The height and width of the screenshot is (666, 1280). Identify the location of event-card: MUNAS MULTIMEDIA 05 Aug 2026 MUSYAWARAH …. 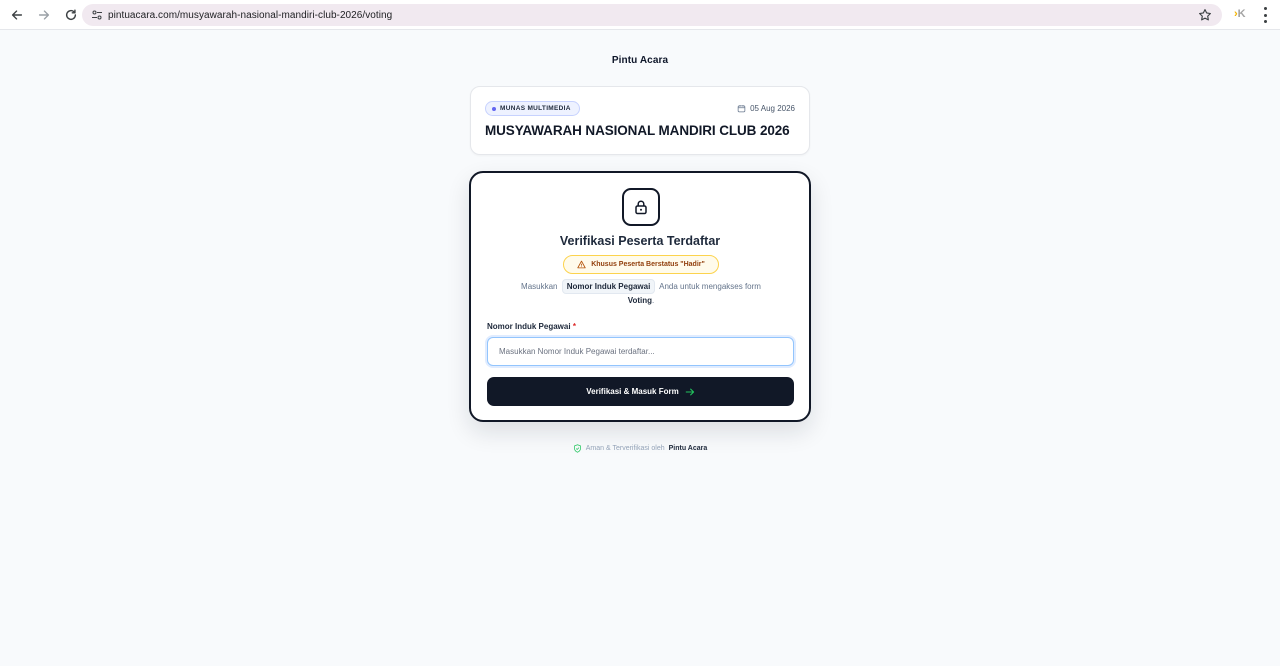
(640, 120).